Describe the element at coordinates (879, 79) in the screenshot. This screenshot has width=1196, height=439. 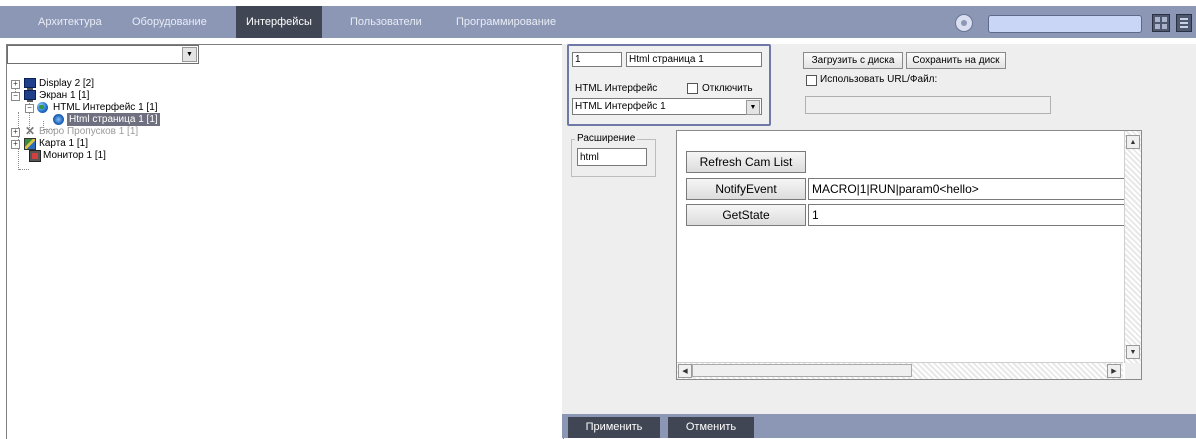
I see `use-url-label: Использовать URL/Файл:` at that location.